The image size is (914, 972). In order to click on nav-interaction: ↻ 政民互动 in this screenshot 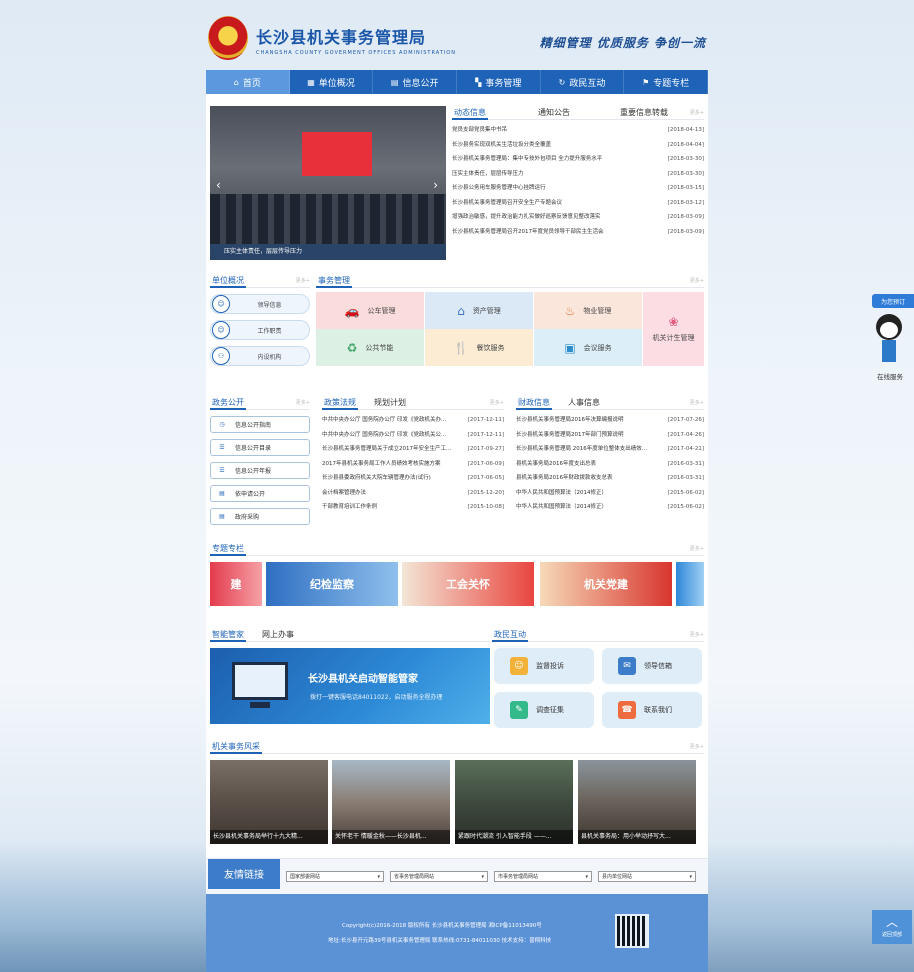, I will do `click(583, 82)`.